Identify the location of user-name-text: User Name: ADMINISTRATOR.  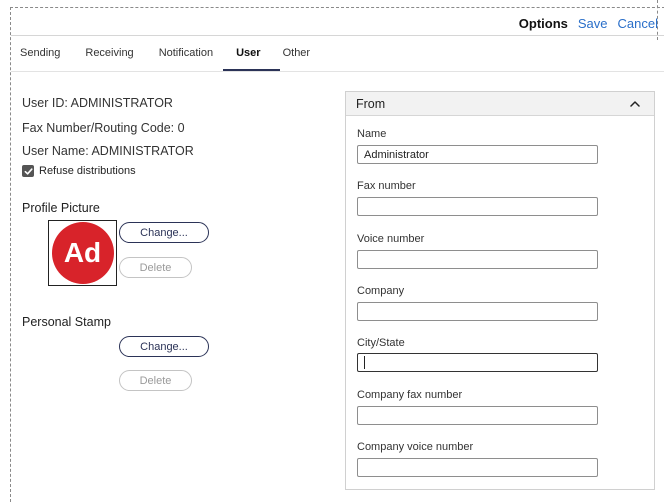
(108, 151).